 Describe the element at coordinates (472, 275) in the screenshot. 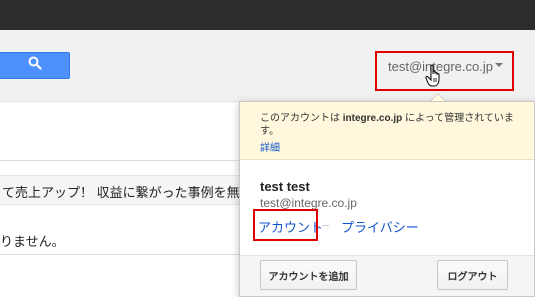

I see `logout-button: ログアウト` at that location.